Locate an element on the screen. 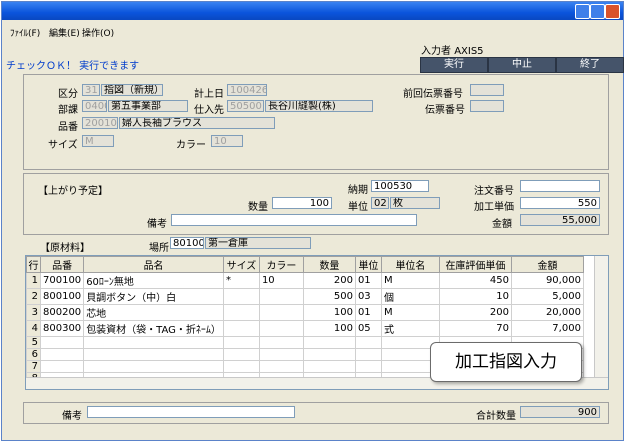 This screenshot has height=442, width=625. table-row: 4 800300 包装資材（袋・TAG・折ﾈｰﾑ） 100 05 式 70 7,000 is located at coordinates (305, 328).